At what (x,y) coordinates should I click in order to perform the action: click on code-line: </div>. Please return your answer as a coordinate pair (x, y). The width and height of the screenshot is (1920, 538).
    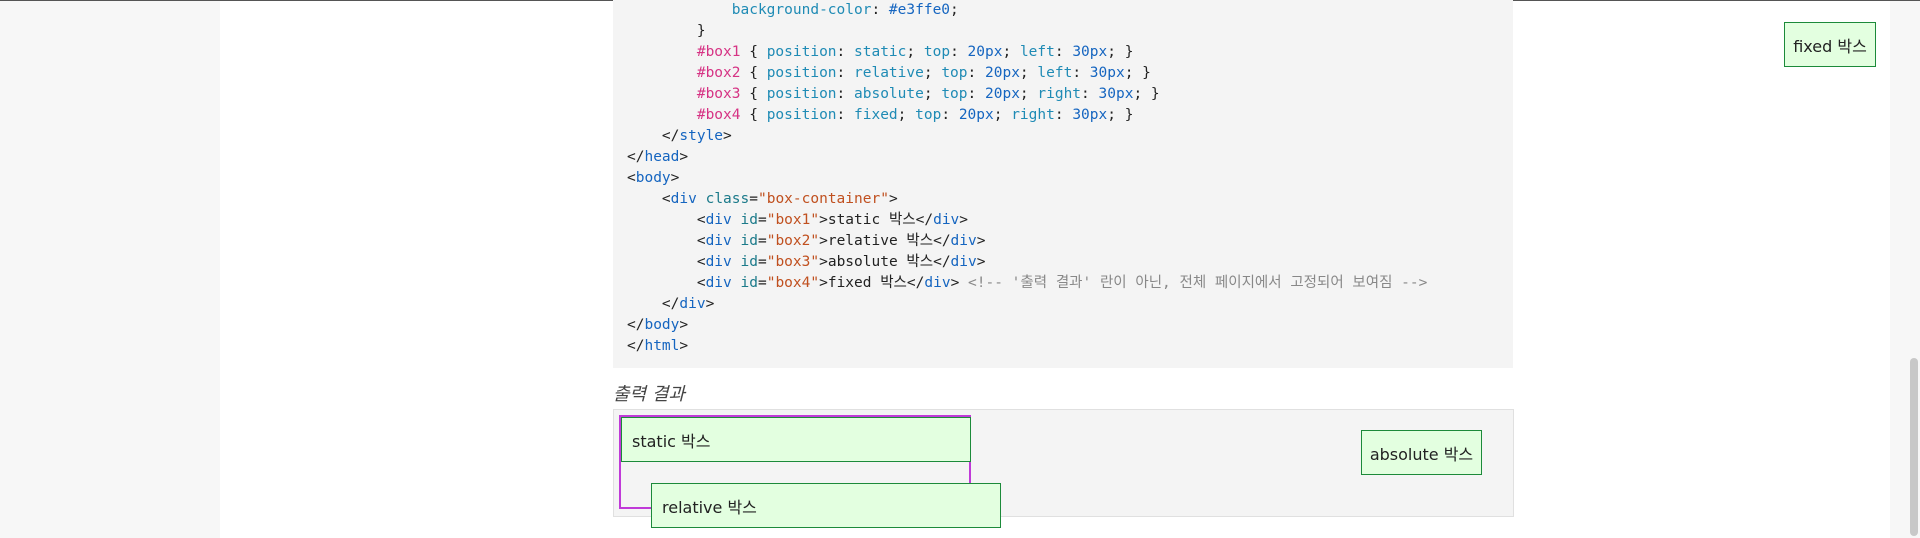
    Looking at the image, I should click on (1027, 304).